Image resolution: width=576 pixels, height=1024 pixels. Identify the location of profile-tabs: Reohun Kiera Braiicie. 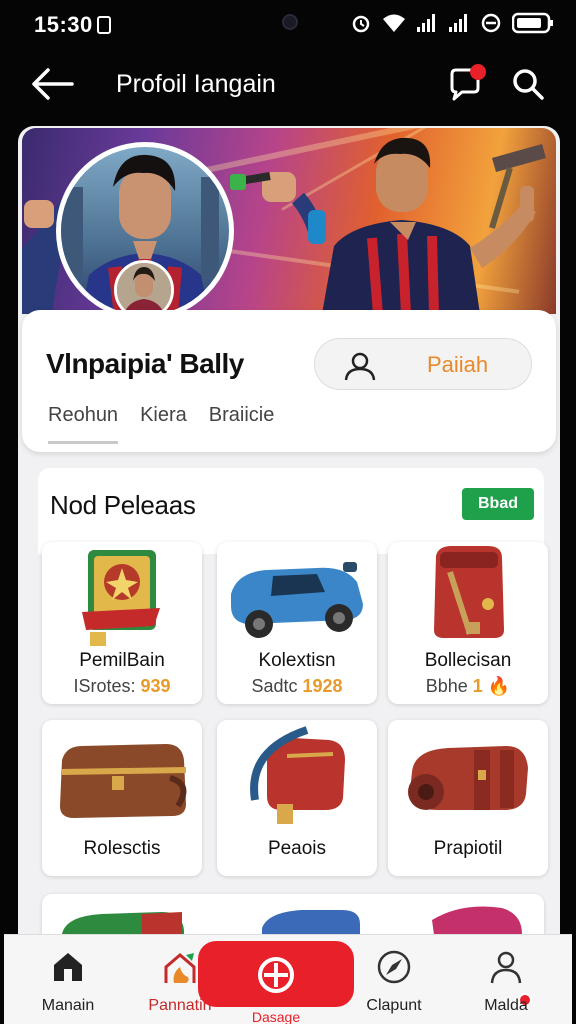
(161, 424).